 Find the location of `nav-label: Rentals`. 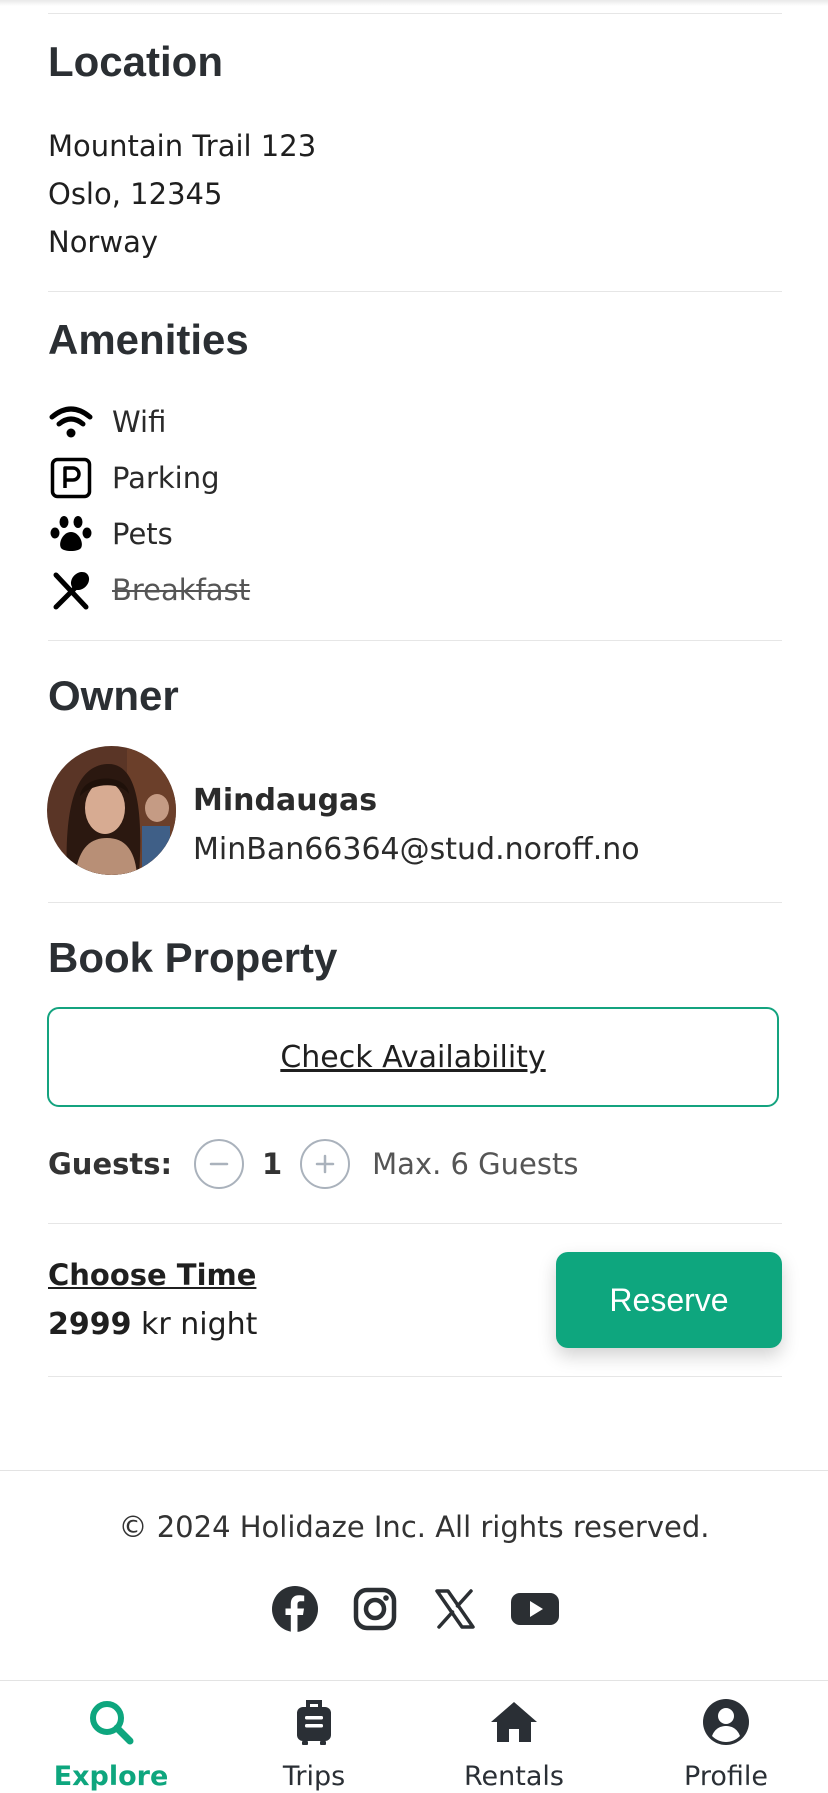

nav-label: Rentals is located at coordinates (514, 1776).